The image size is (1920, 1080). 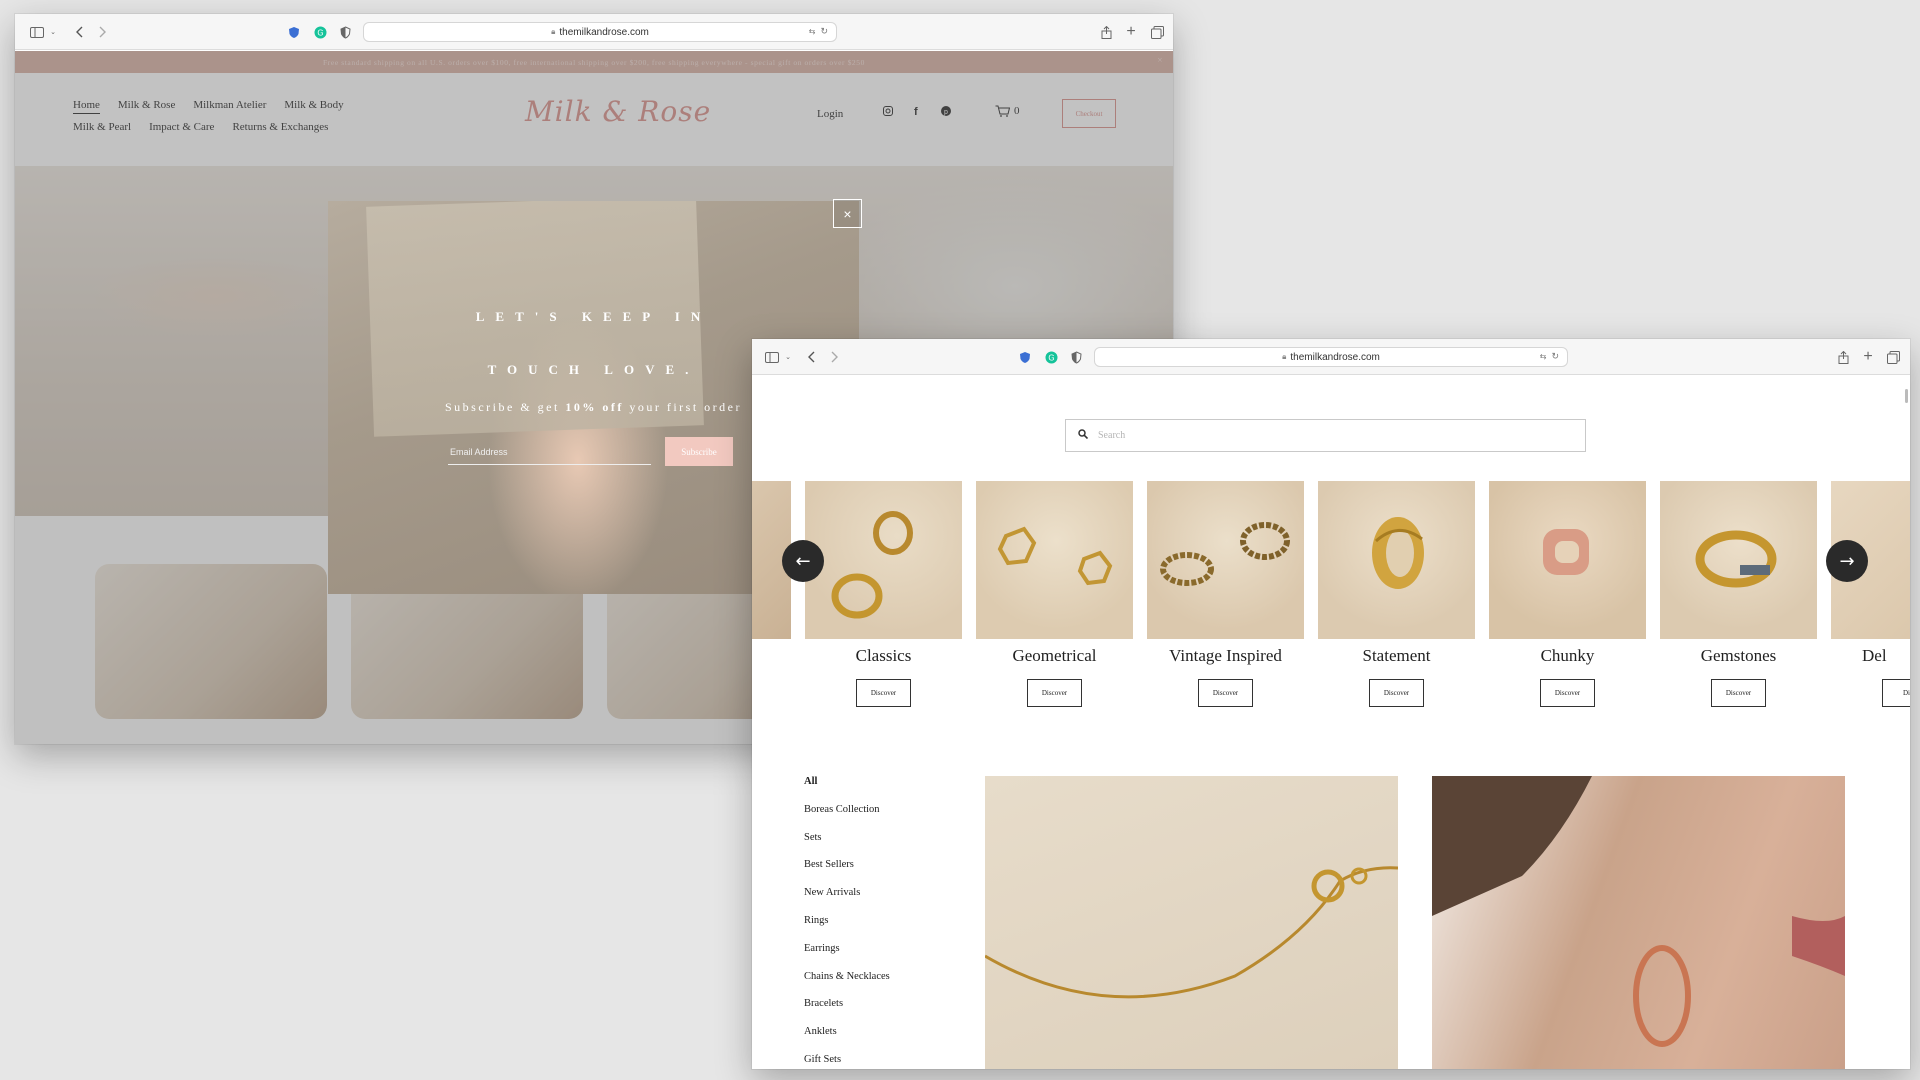 What do you see at coordinates (847, 900) in the screenshot?
I see `filter-new-arrivals: New Arrivals` at bounding box center [847, 900].